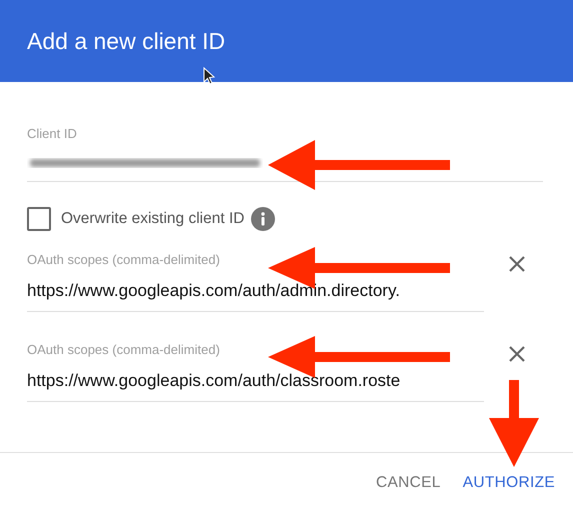  What do you see at coordinates (263, 219) in the screenshot?
I see `info-icon` at bounding box center [263, 219].